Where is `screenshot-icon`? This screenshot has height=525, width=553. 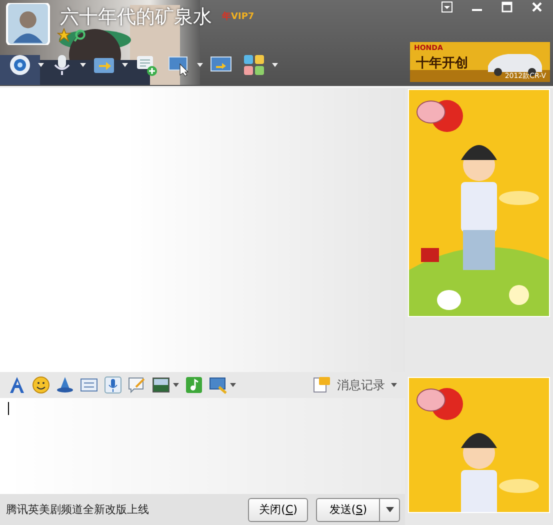 screenshot-icon is located at coordinates (218, 385).